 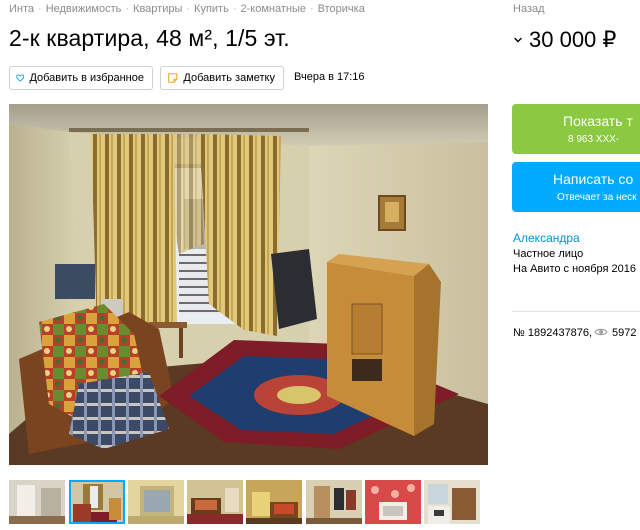 I want to click on breadcrumb-item-secondary: Вторичка, so click(x=341, y=9).